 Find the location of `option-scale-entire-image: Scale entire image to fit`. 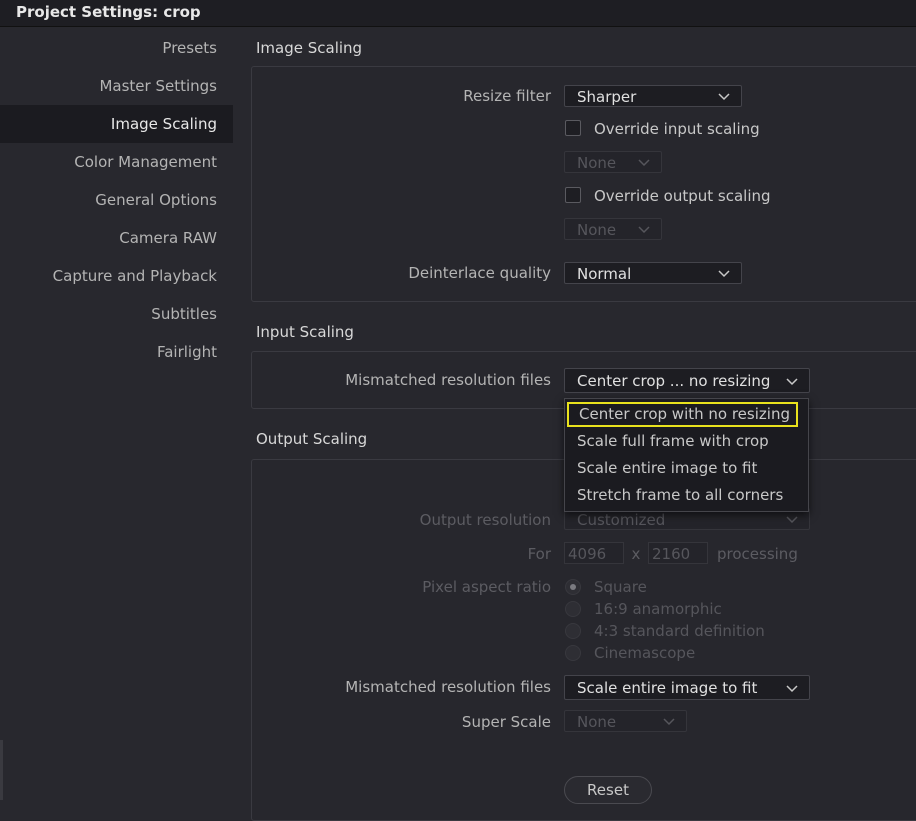

option-scale-entire-image: Scale entire image to fit is located at coordinates (686, 468).